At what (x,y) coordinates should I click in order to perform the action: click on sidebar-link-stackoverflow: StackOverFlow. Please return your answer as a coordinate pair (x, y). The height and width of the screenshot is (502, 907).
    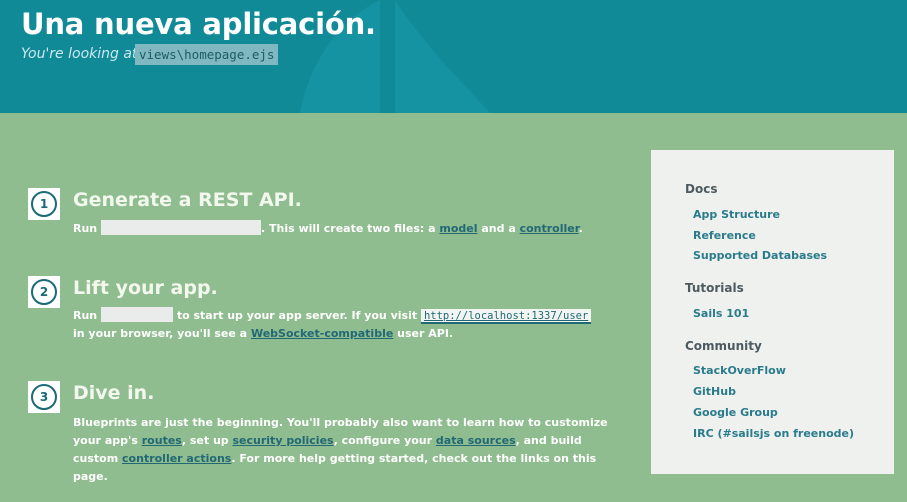
    Looking at the image, I should click on (739, 370).